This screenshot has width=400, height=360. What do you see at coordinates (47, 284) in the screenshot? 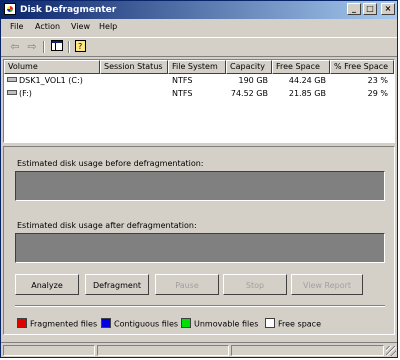
I see `analyze-button: Analyze` at bounding box center [47, 284].